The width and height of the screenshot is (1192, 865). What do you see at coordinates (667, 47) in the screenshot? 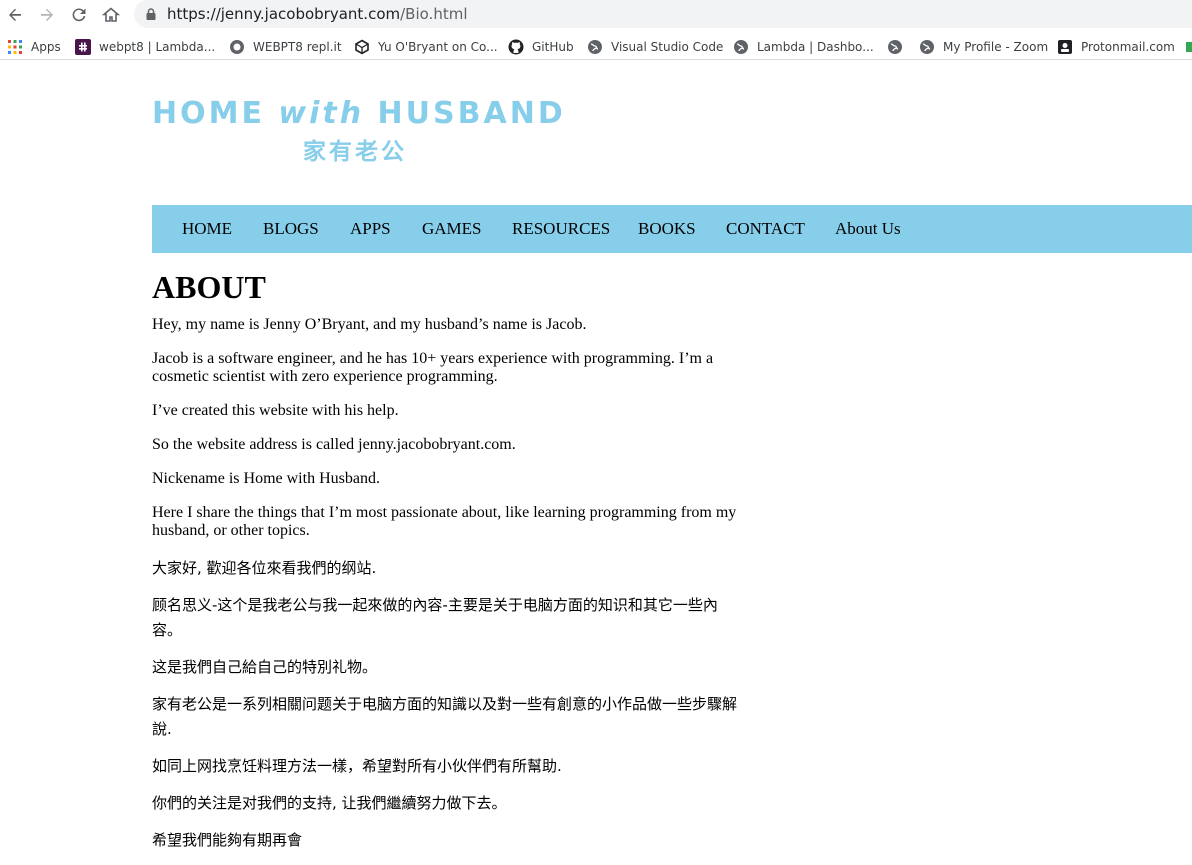
I see `bookmark-label: Visual Studio Code` at bounding box center [667, 47].